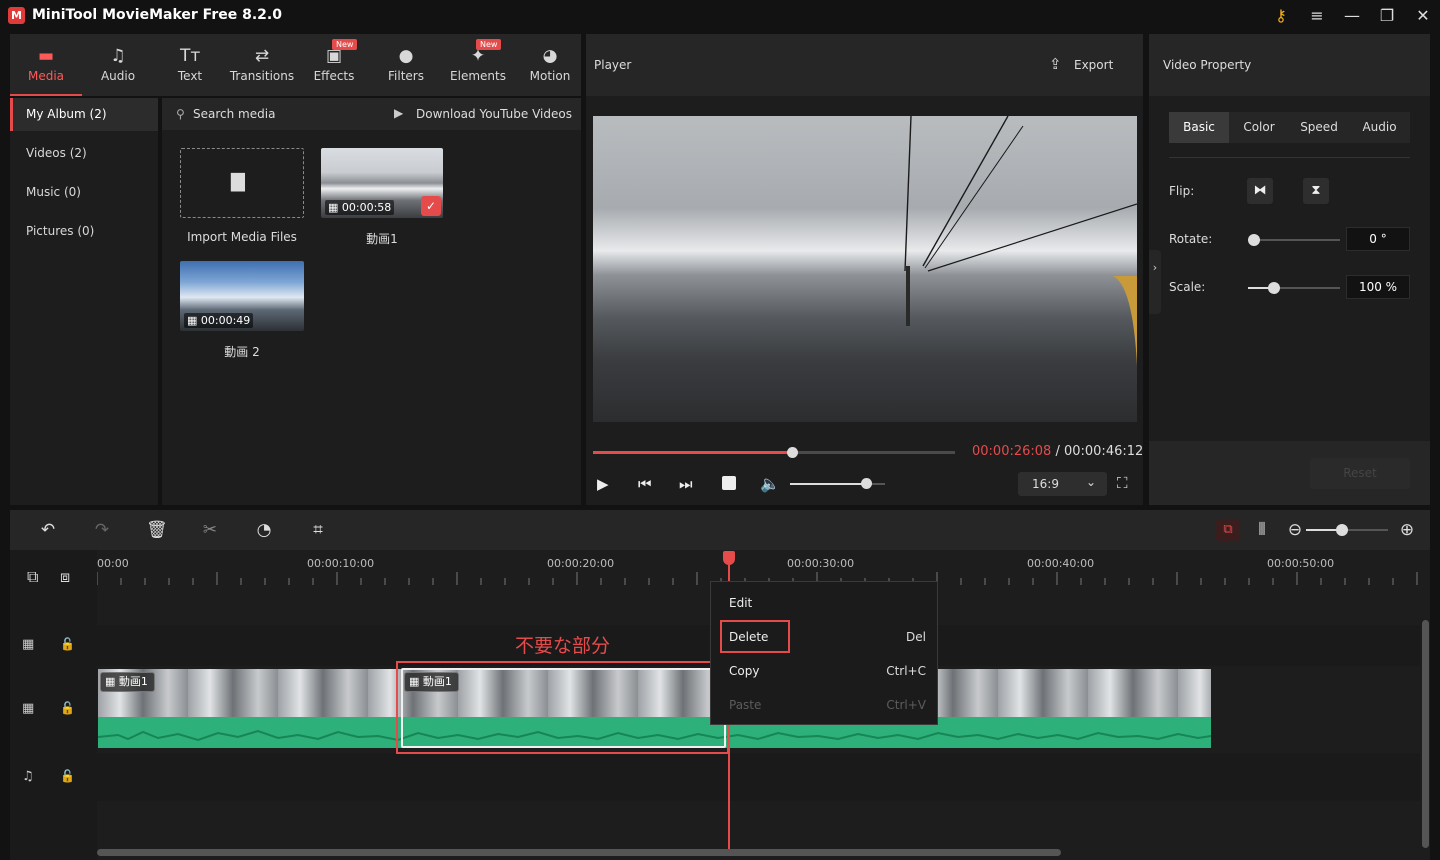 This screenshot has width=1440, height=860. Describe the element at coordinates (234, 114) in the screenshot. I see `search-media-input: Search media` at that location.